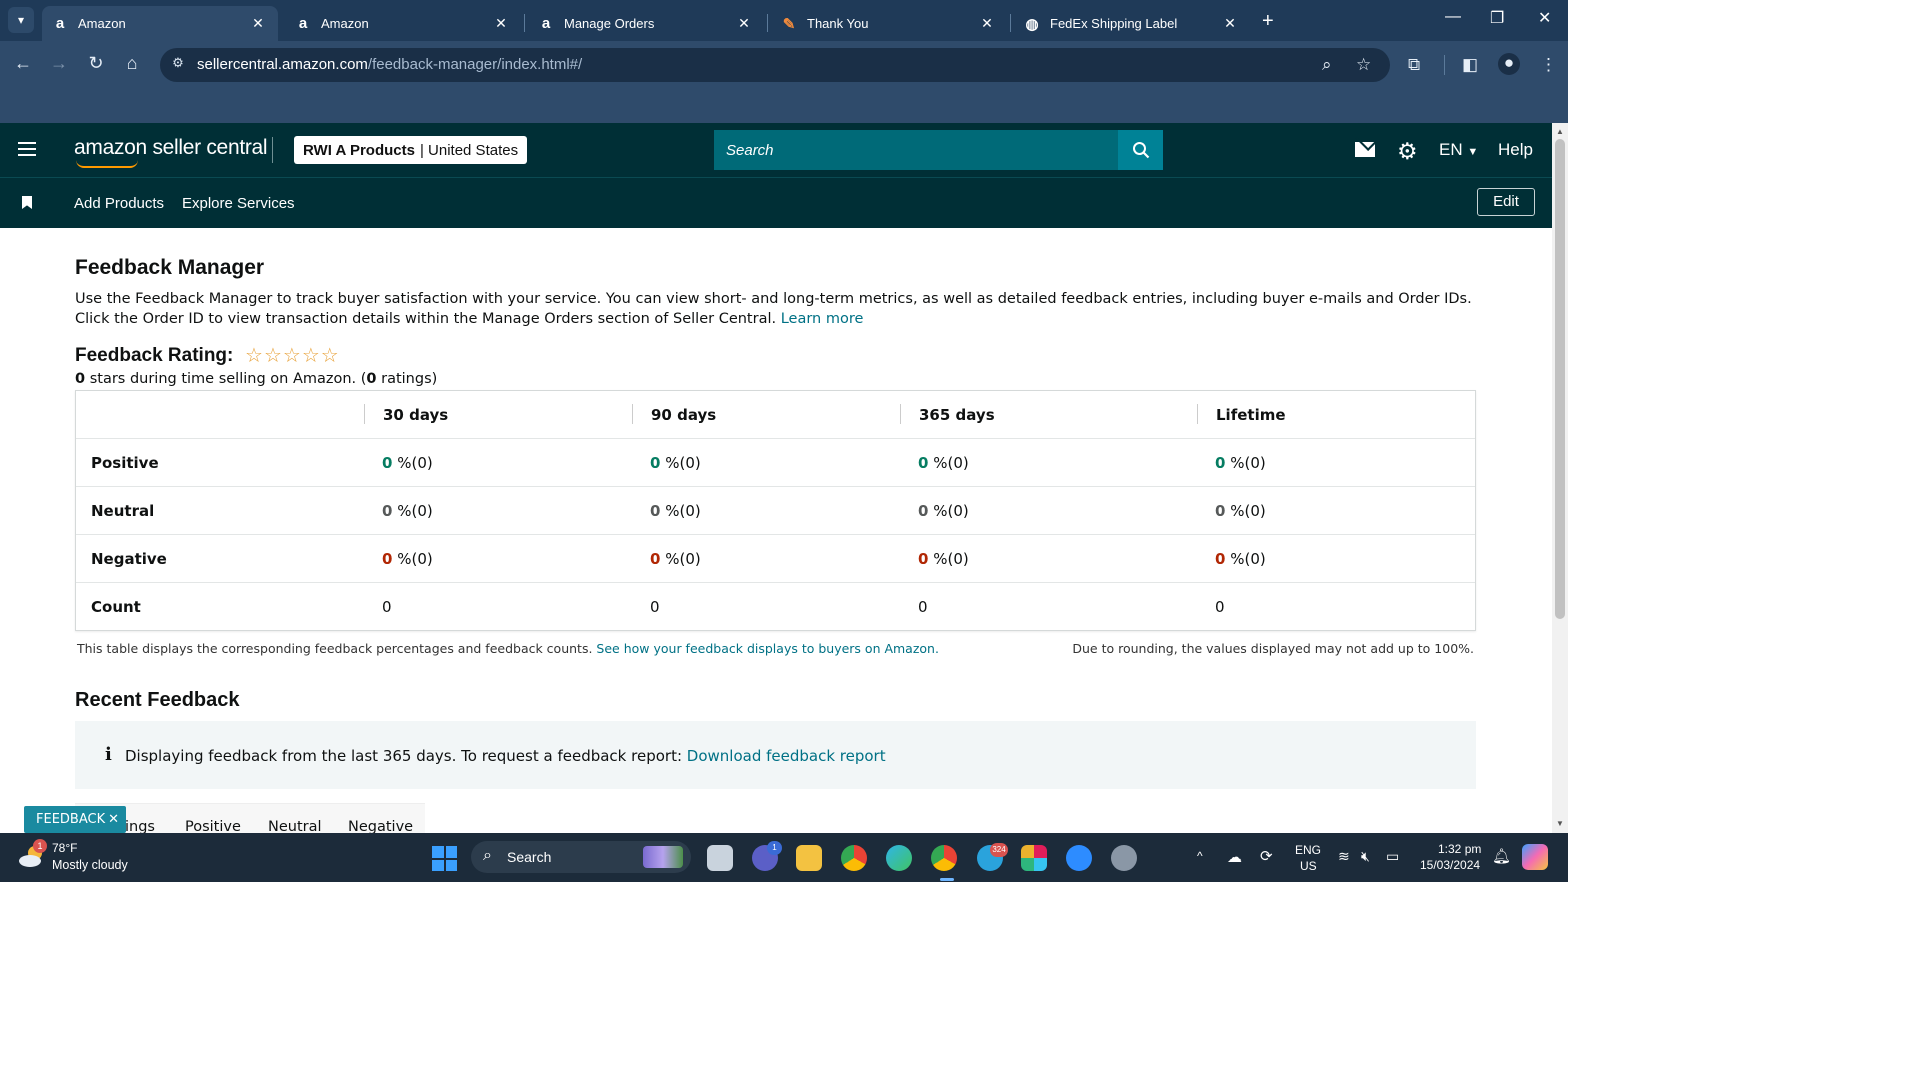  Describe the element at coordinates (411, 150) in the screenshot. I see `account-switcher: RWI A Products | United States` at that location.